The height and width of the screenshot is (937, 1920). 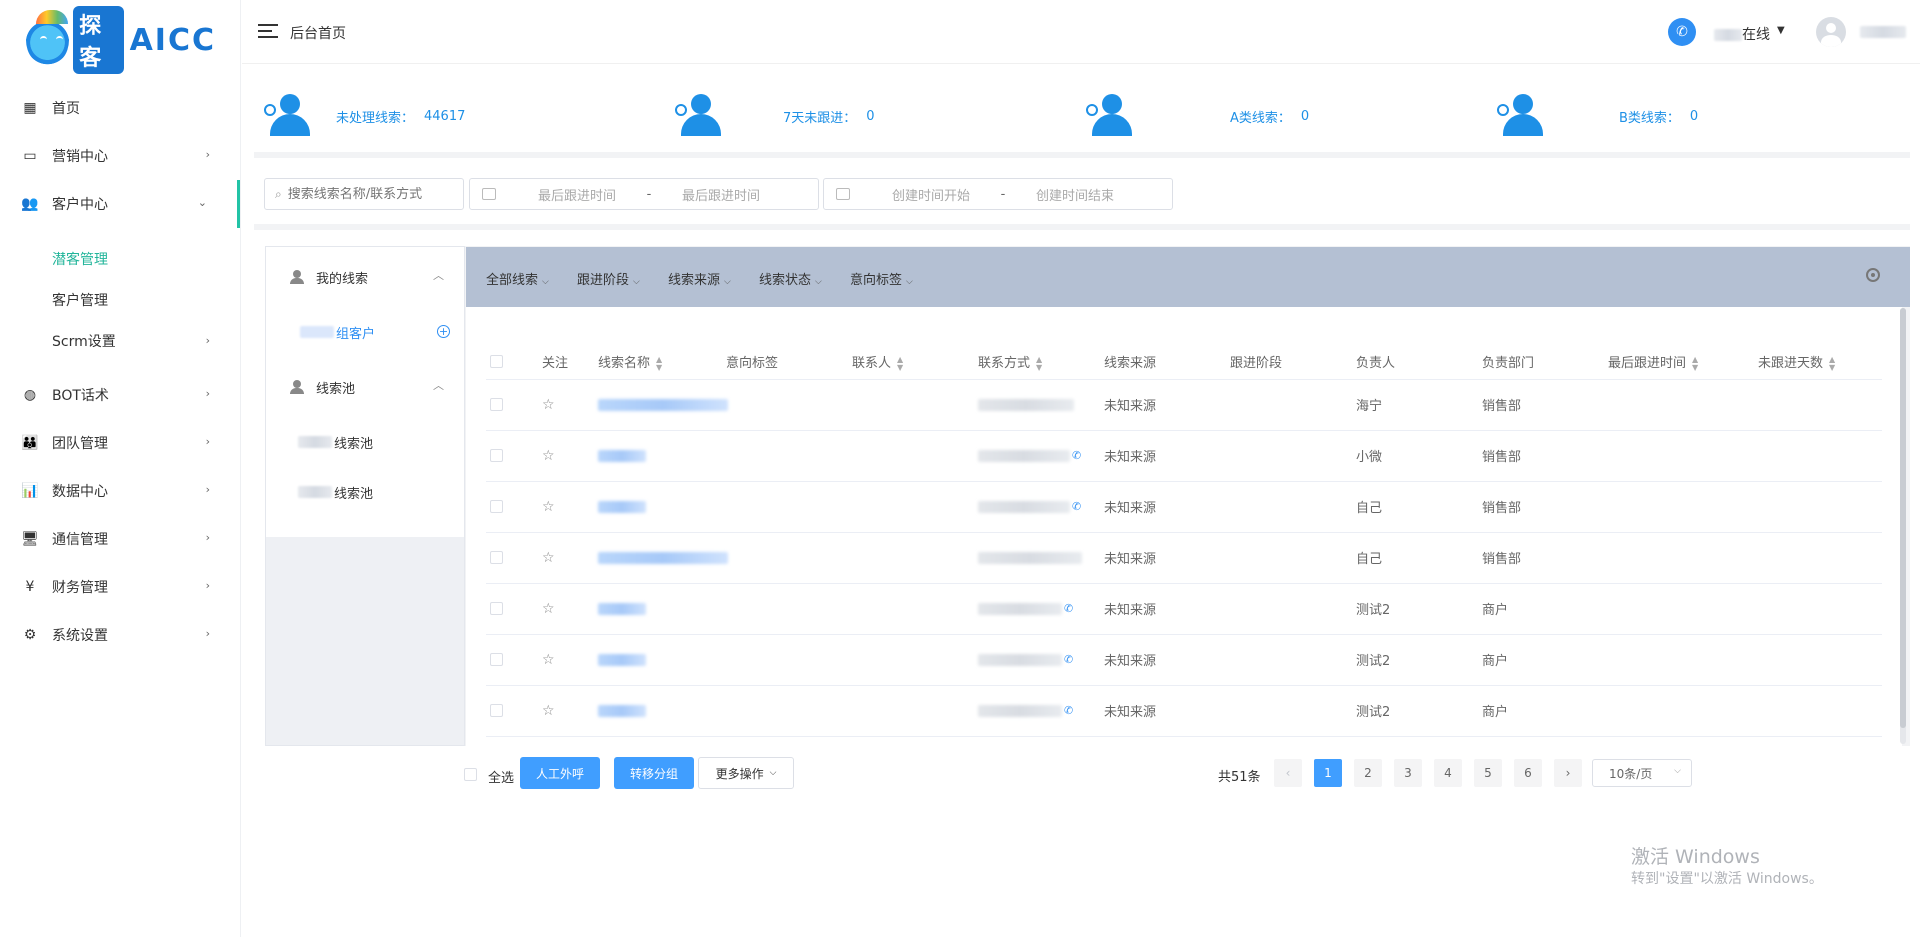 What do you see at coordinates (1903, 518) in the screenshot?
I see `scrollbar-thumb` at bounding box center [1903, 518].